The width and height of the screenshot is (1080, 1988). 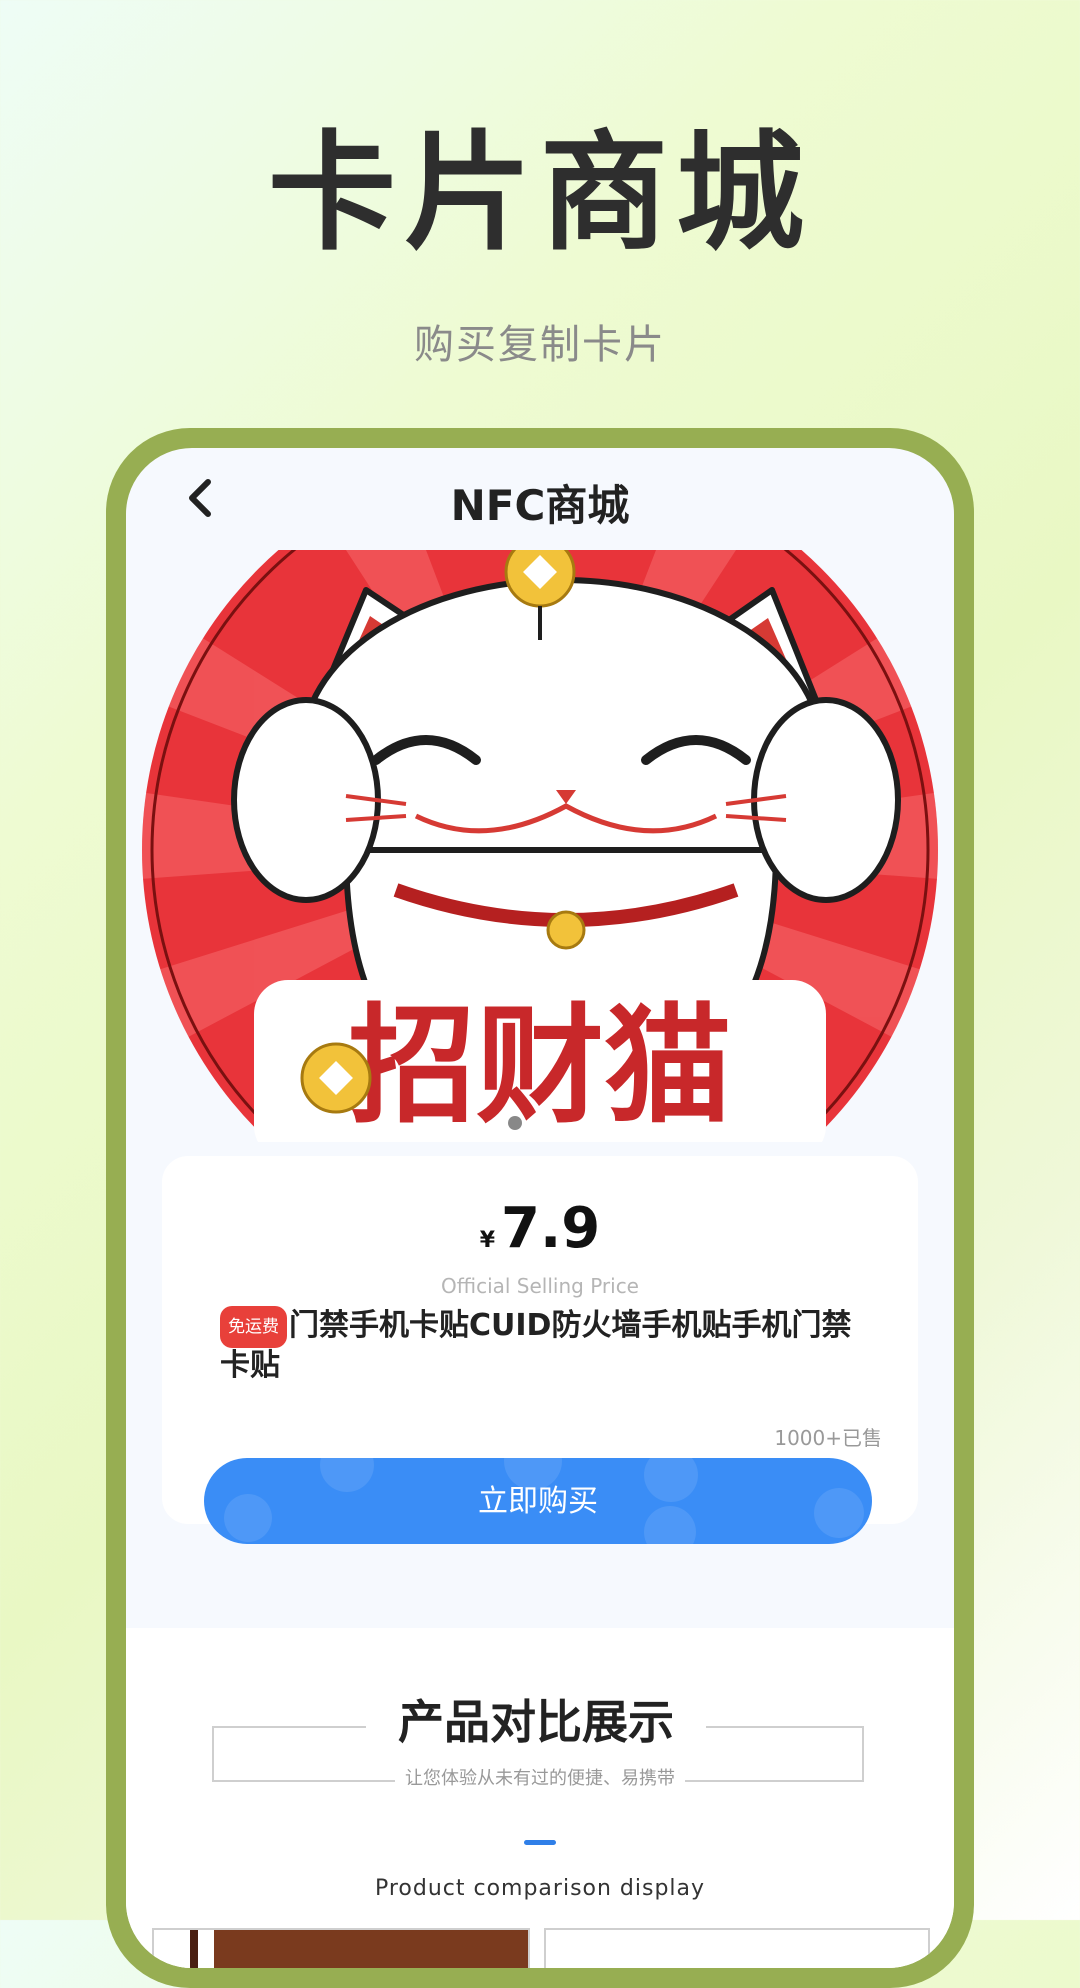 I want to click on nav-bar: NFC商城, so click(x=540, y=498).